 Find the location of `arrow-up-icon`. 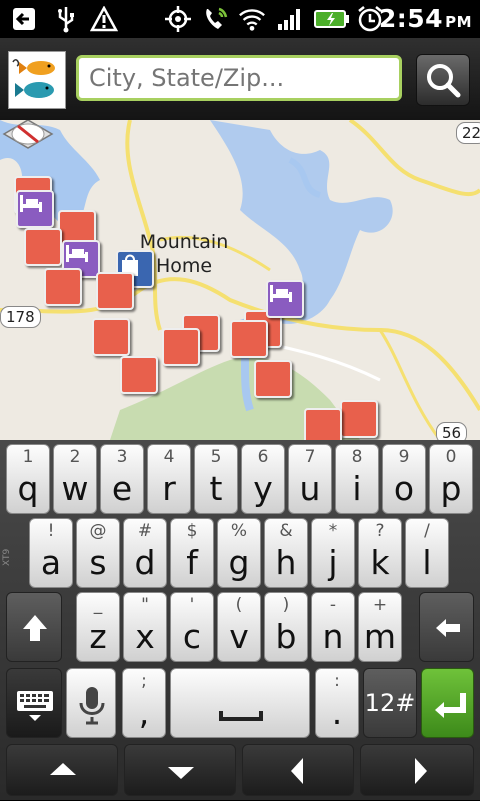

arrow-up-icon is located at coordinates (63, 769).